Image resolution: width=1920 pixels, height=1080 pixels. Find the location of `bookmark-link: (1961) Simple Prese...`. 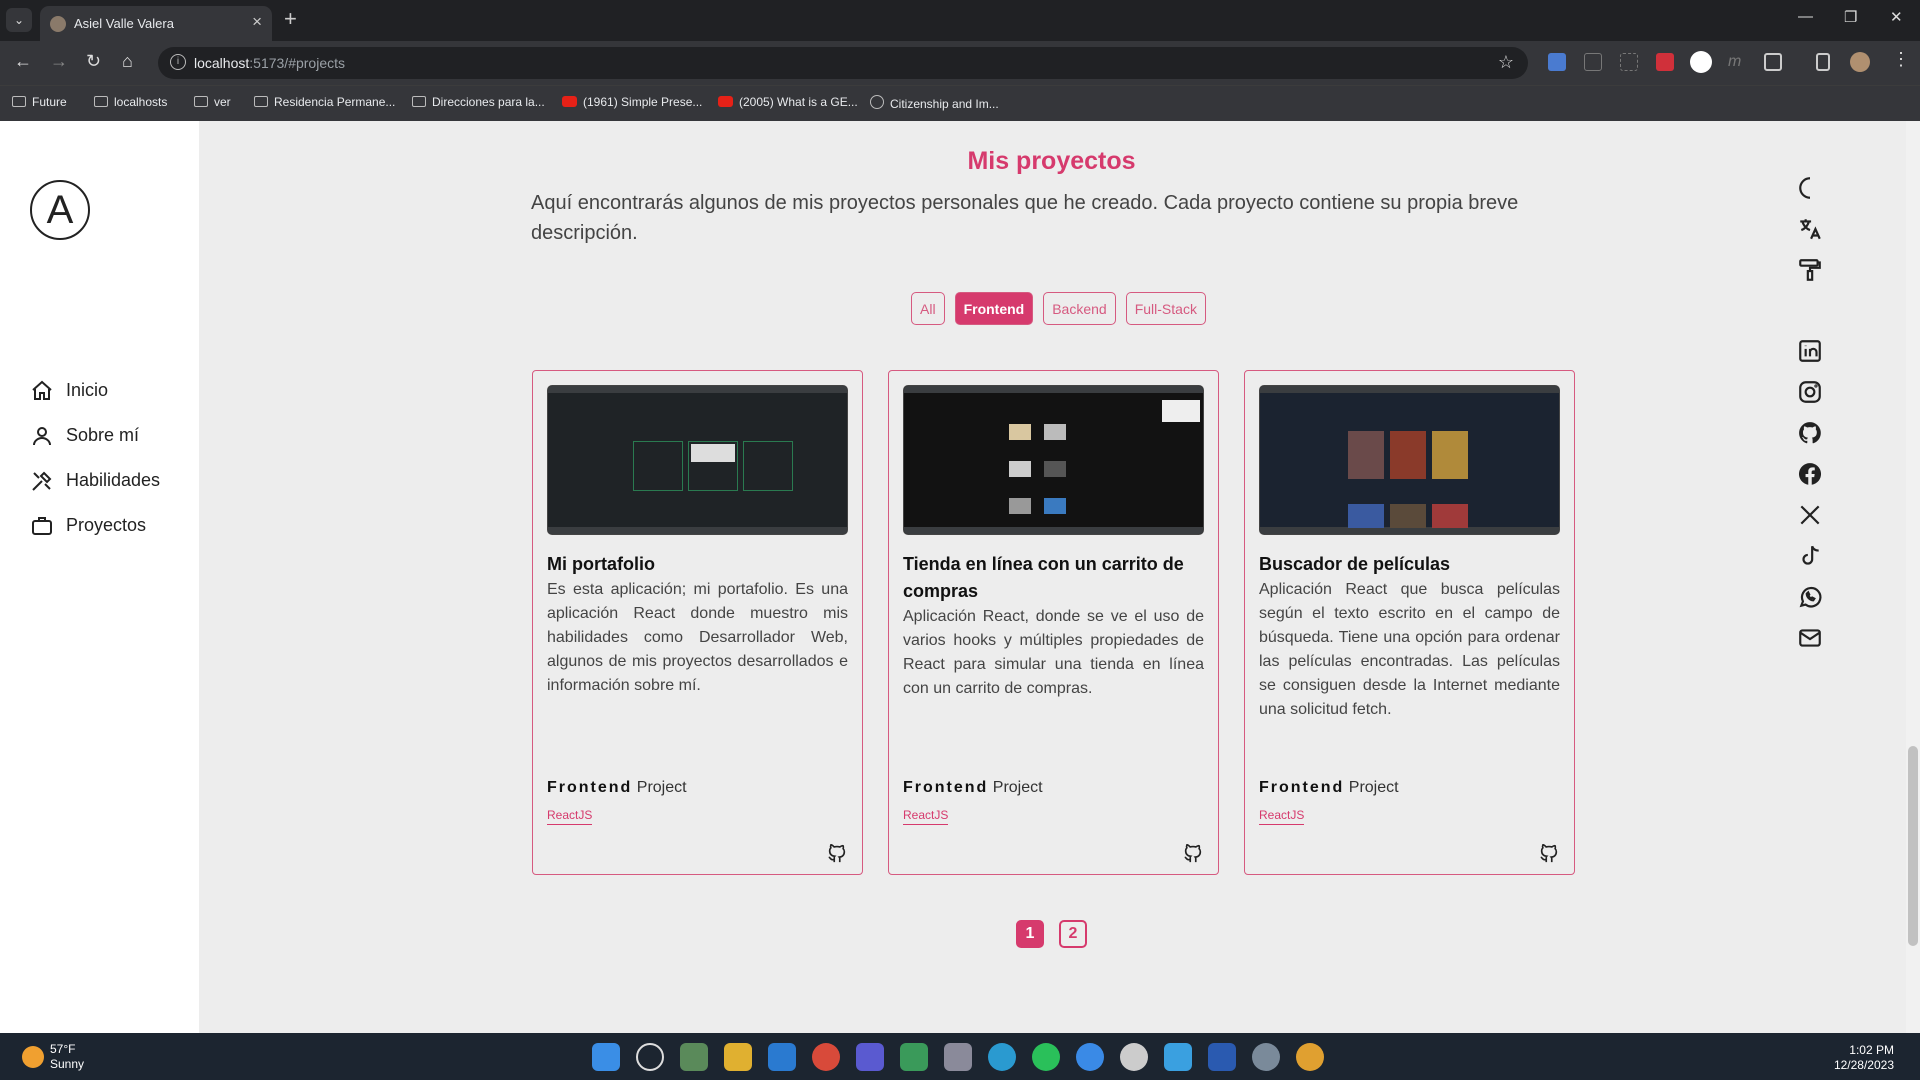

bookmark-link: (1961) Simple Prese... is located at coordinates (632, 102).